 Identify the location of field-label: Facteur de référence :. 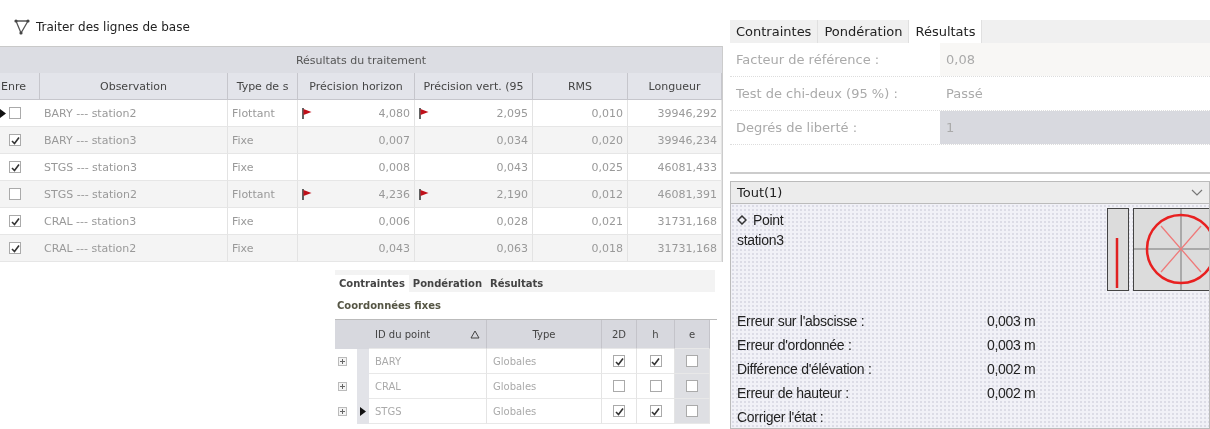
(808, 60).